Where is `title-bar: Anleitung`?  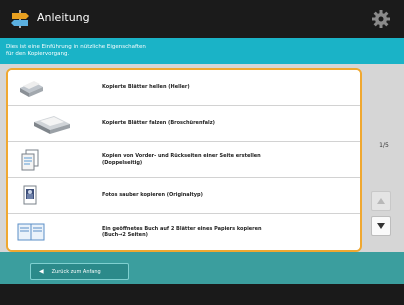 title-bar: Anleitung is located at coordinates (202, 19).